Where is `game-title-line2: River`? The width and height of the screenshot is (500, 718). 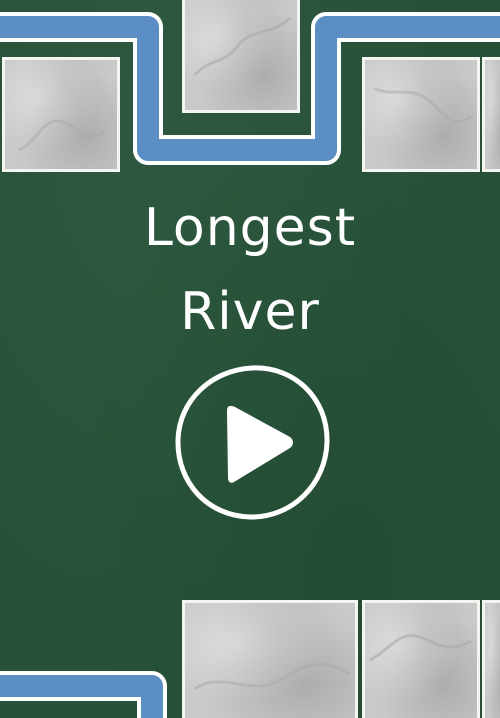 game-title-line2: River is located at coordinates (250, 312).